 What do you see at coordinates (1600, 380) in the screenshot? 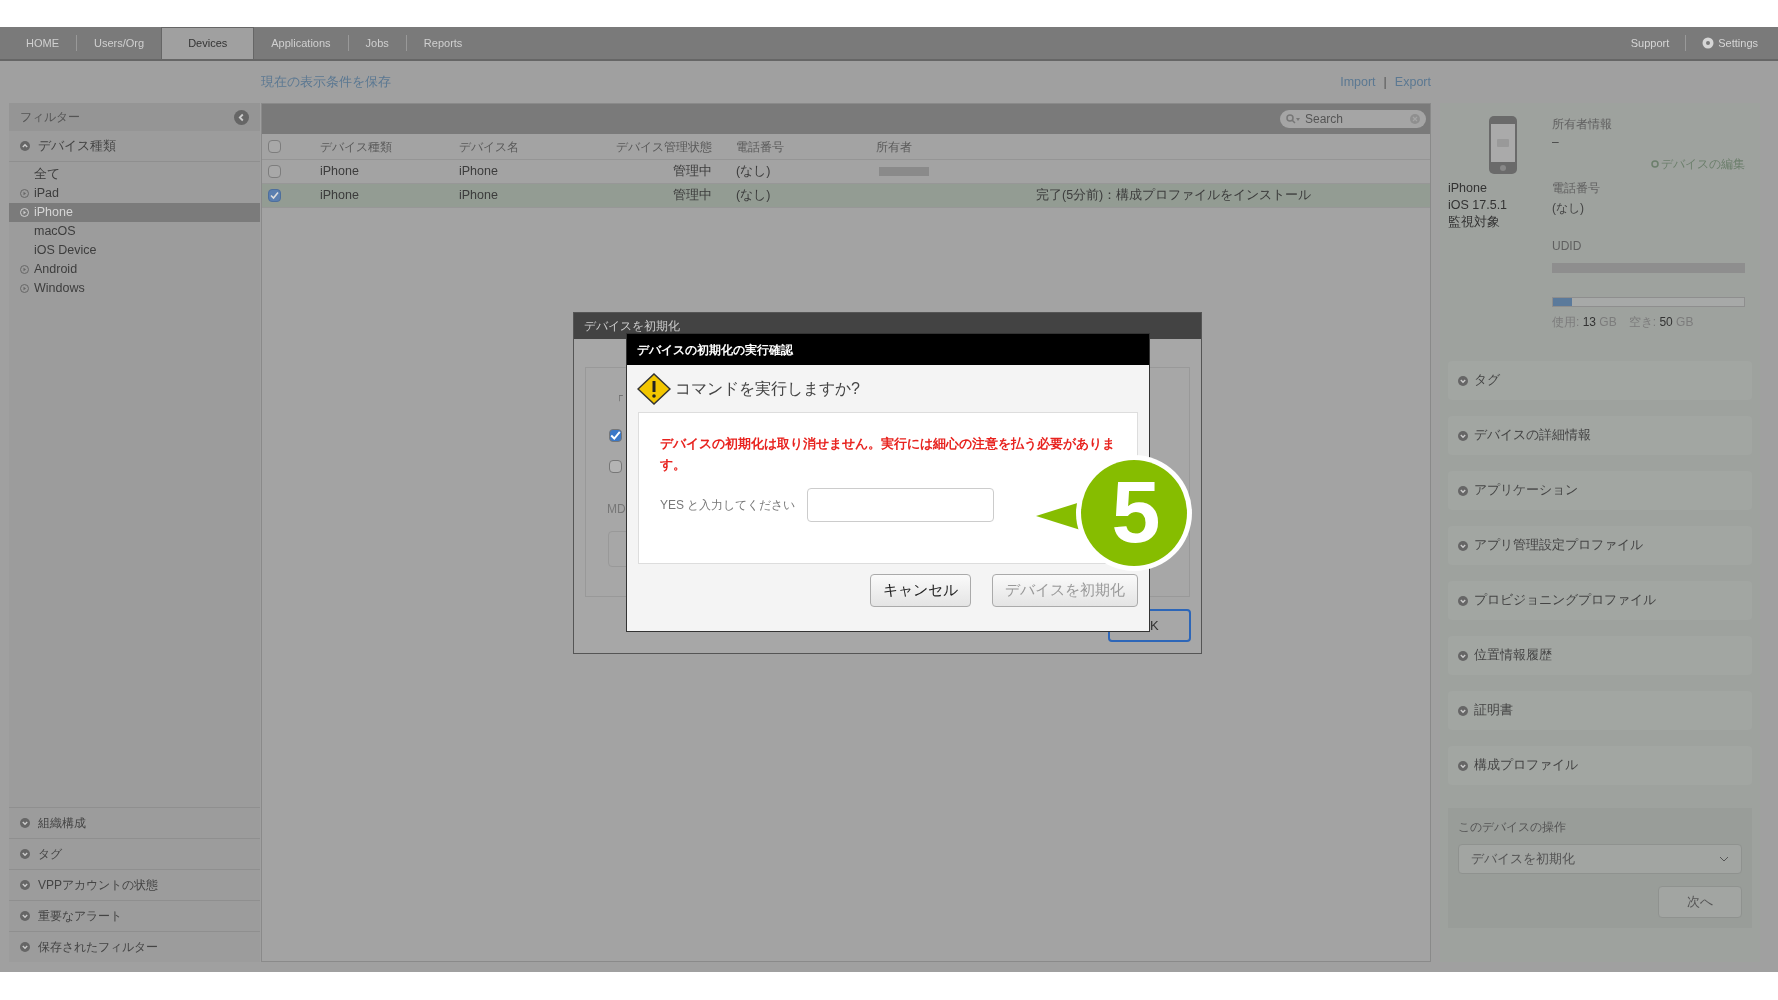
I see `accordion-section: タグ` at bounding box center [1600, 380].